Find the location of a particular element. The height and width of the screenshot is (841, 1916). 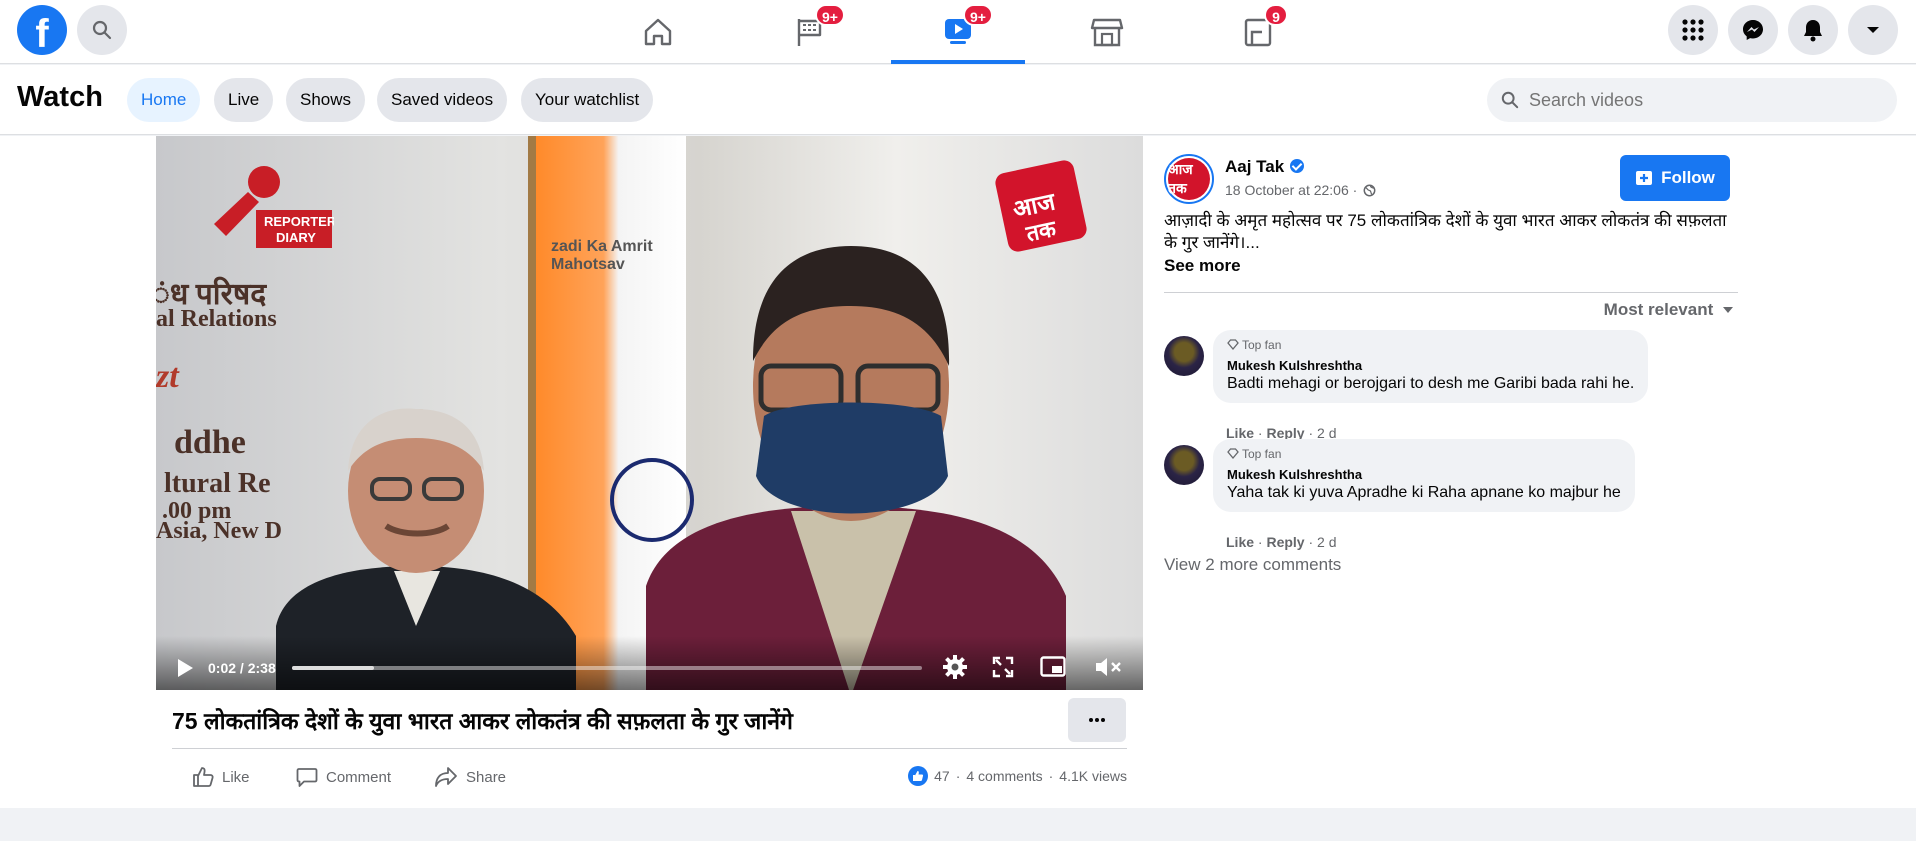

search-videos-box is located at coordinates (1692, 100).